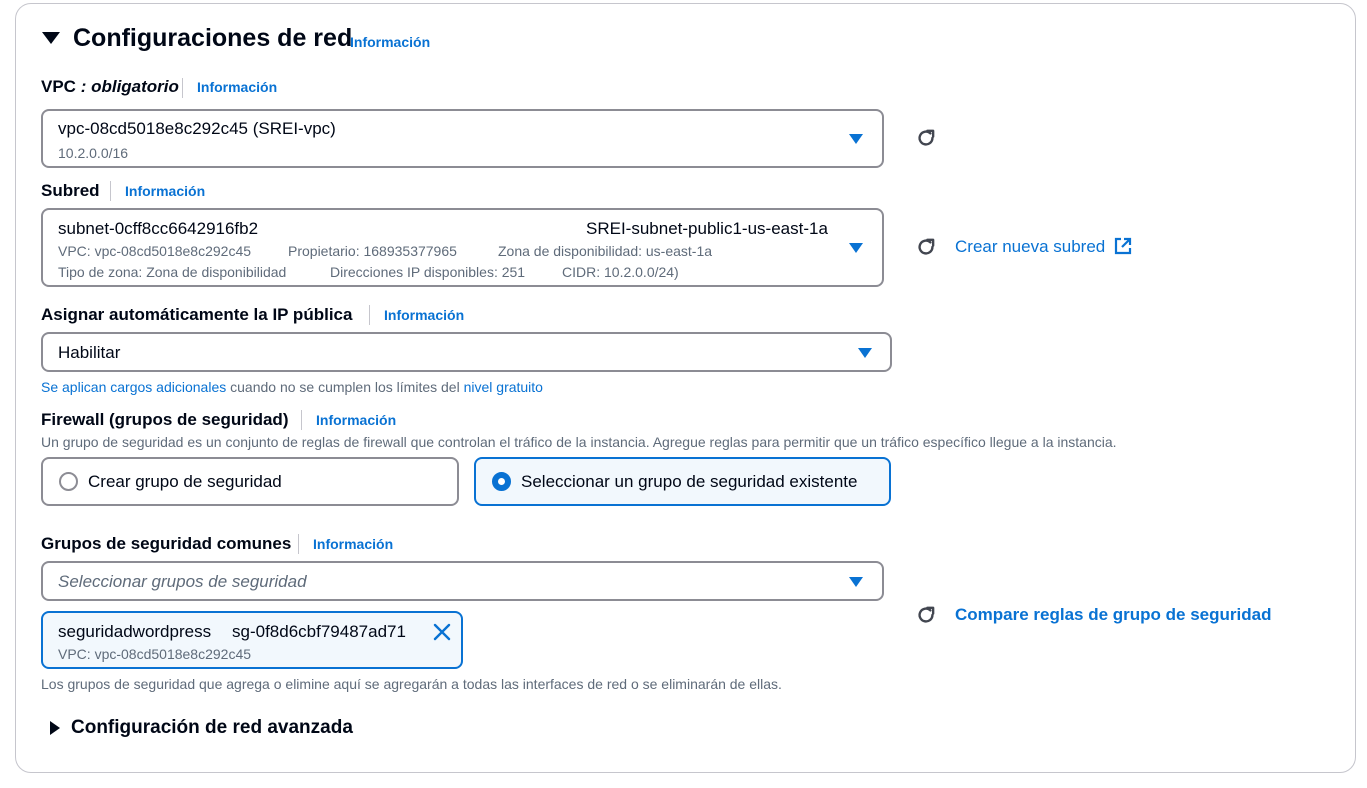  What do you see at coordinates (155, 251) in the screenshot?
I see `subnet-vpc: VPC: vpc-08cd5018e8c292c45` at bounding box center [155, 251].